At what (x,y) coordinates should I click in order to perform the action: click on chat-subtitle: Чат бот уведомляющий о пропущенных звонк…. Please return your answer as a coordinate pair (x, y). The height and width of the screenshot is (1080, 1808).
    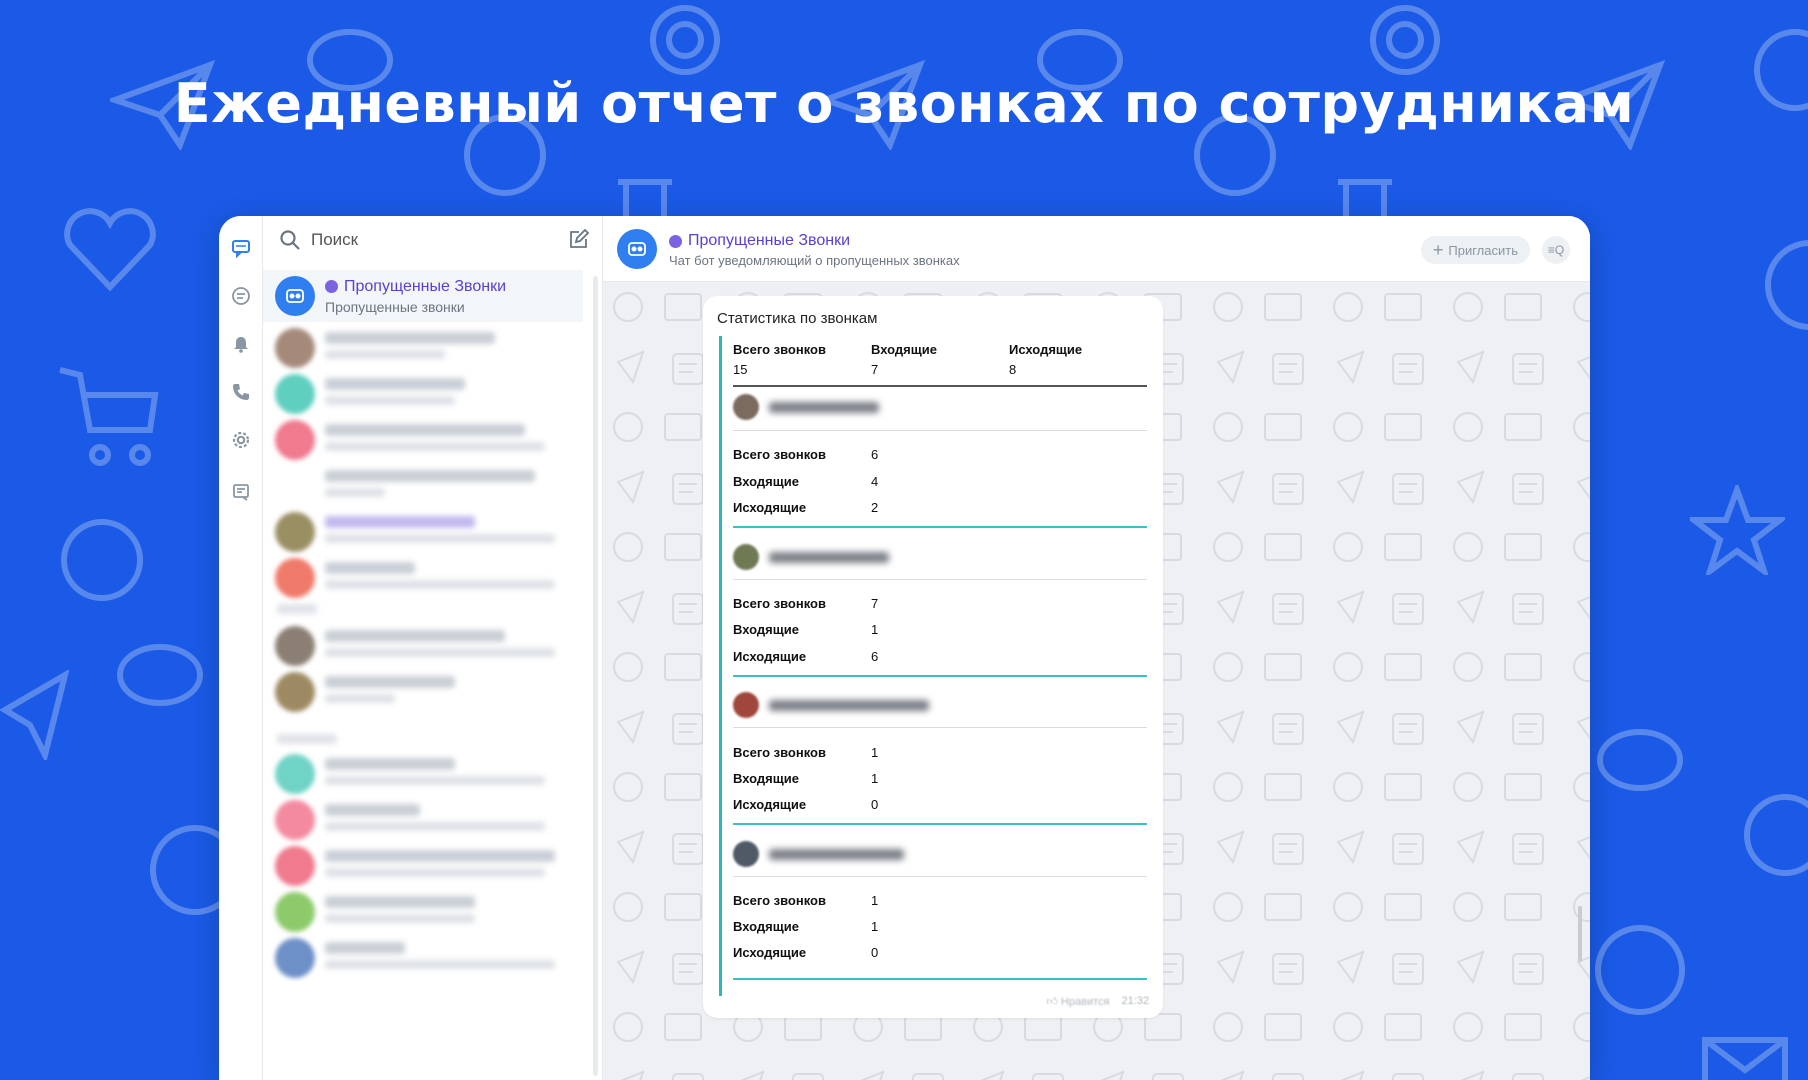
    Looking at the image, I should click on (814, 260).